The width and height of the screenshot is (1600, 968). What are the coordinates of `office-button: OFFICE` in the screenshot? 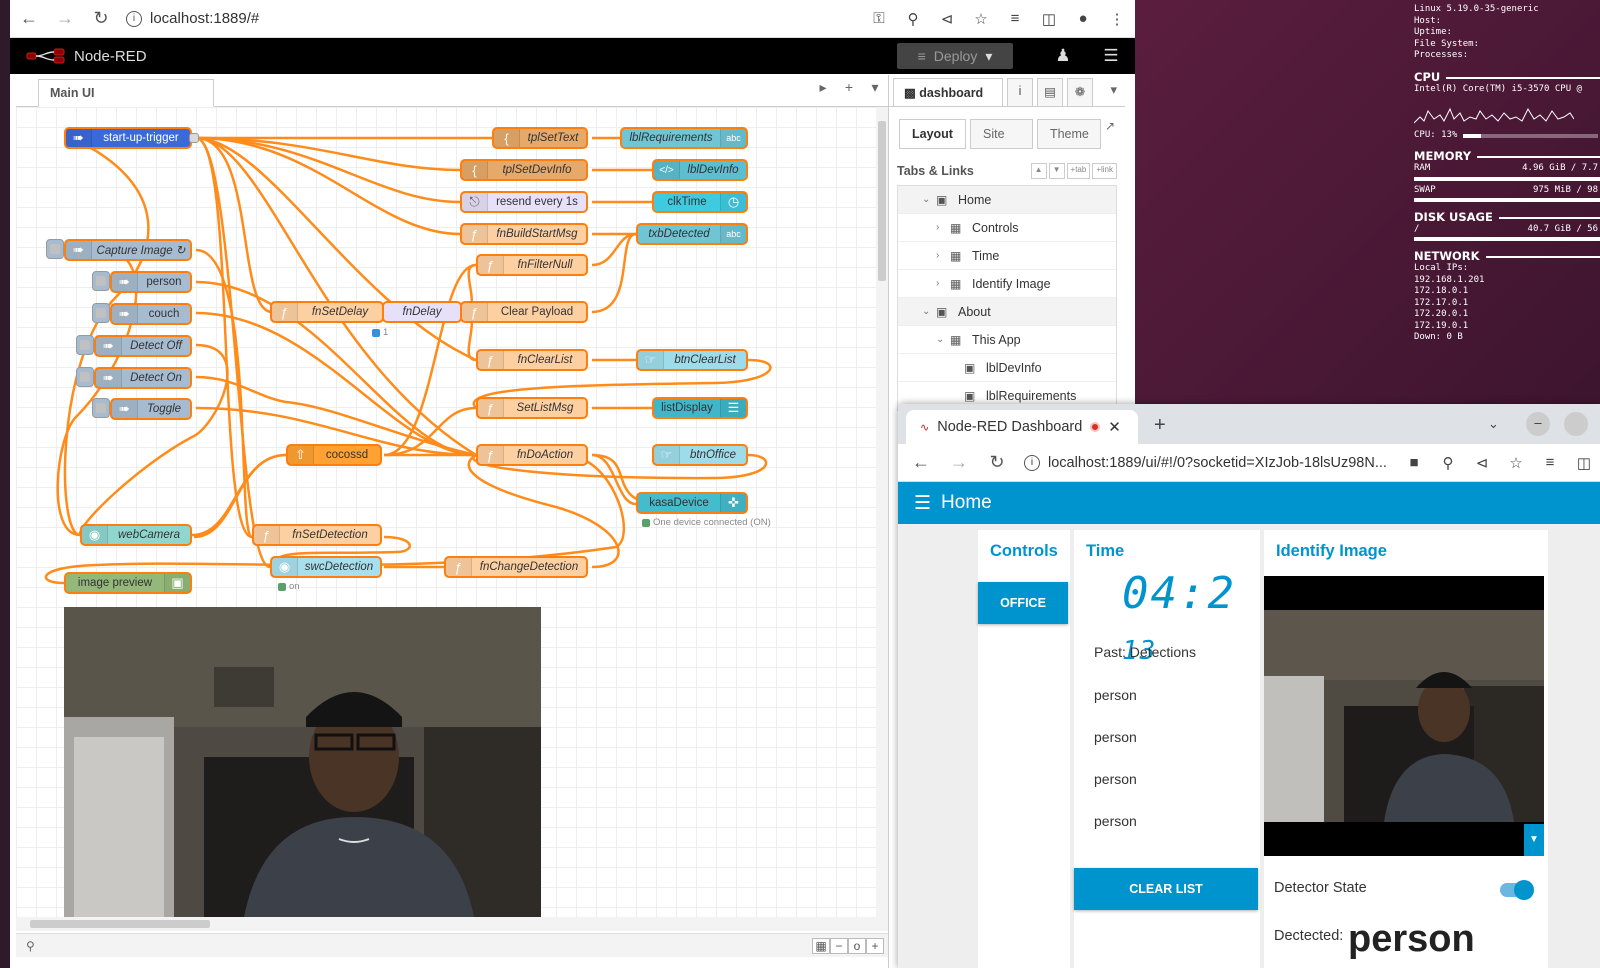 It's located at (1023, 603).